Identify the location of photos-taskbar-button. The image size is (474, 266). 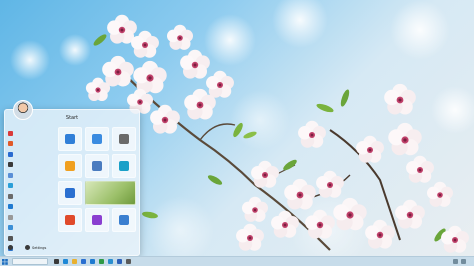
(110, 261).